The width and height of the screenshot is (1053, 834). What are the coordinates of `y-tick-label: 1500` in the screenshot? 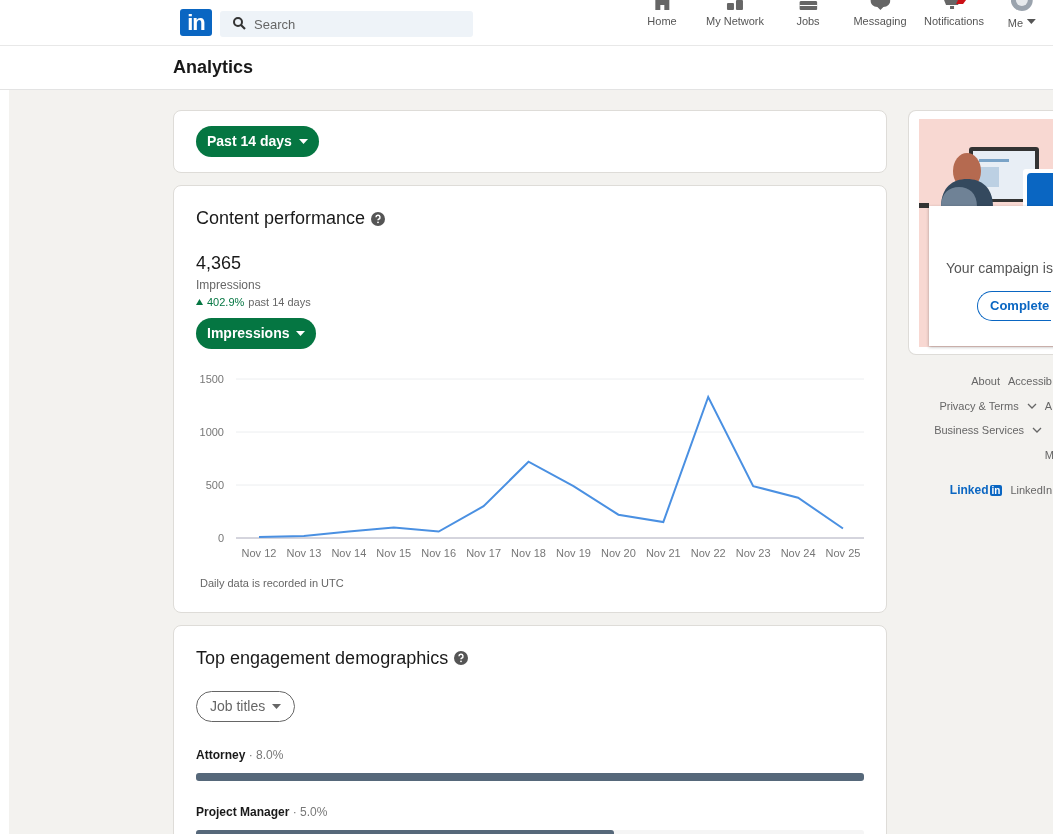 It's located at (211, 379).